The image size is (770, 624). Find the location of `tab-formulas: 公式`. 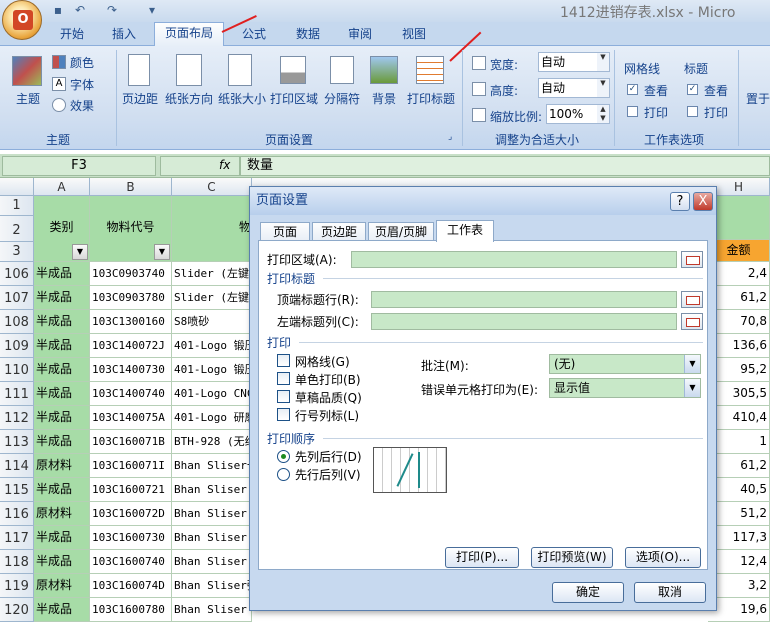

tab-formulas: 公式 is located at coordinates (254, 35).